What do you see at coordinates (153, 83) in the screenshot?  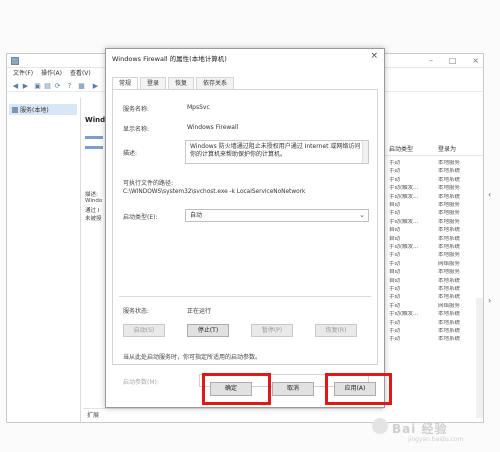 I see `tab-logon: 登录` at bounding box center [153, 83].